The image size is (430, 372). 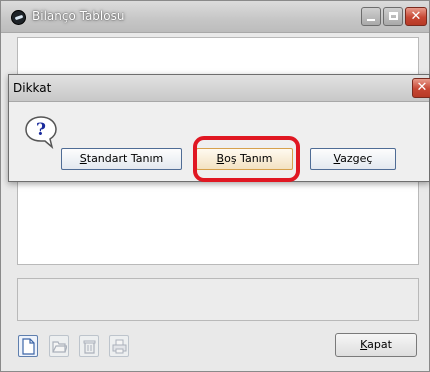 What do you see at coordinates (246, 159) in the screenshot?
I see `highlight-annotation` at bounding box center [246, 159].